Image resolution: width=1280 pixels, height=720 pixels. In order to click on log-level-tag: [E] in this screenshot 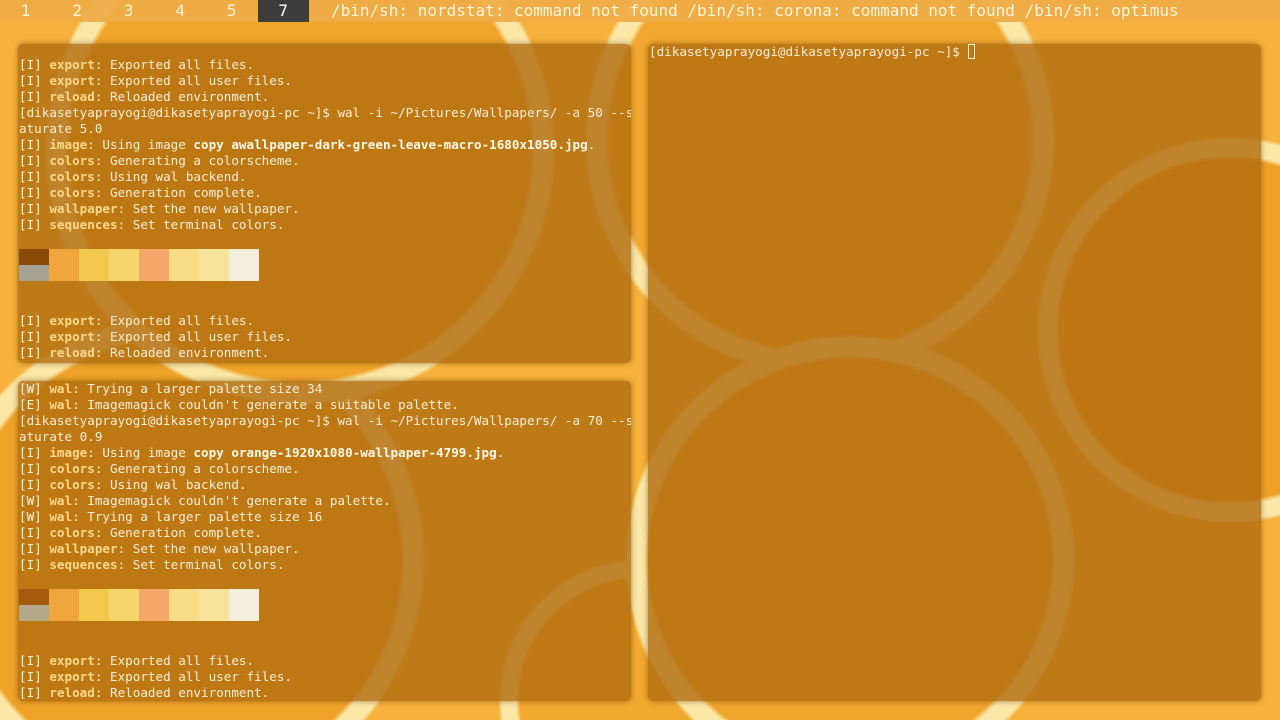, I will do `click(34, 404)`.